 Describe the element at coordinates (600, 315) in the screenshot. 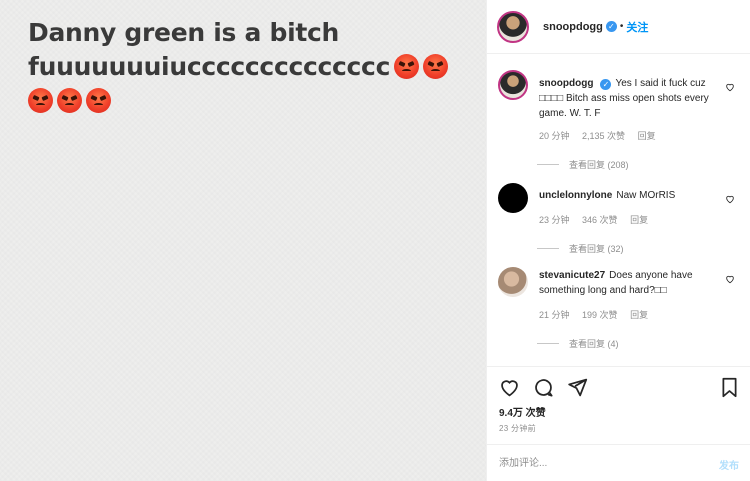

I see `comment-likes: 199 次赞` at that location.